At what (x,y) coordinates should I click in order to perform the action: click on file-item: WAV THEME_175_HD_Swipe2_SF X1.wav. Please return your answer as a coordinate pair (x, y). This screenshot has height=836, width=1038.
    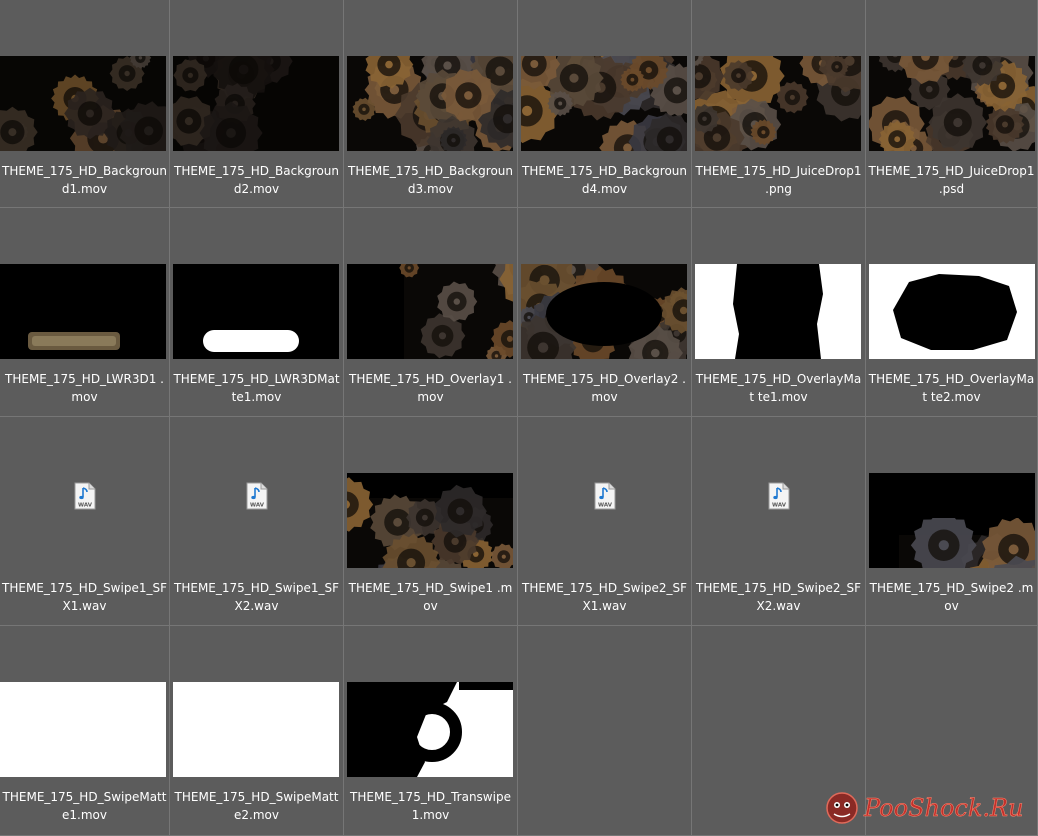
    Looking at the image, I should click on (605, 521).